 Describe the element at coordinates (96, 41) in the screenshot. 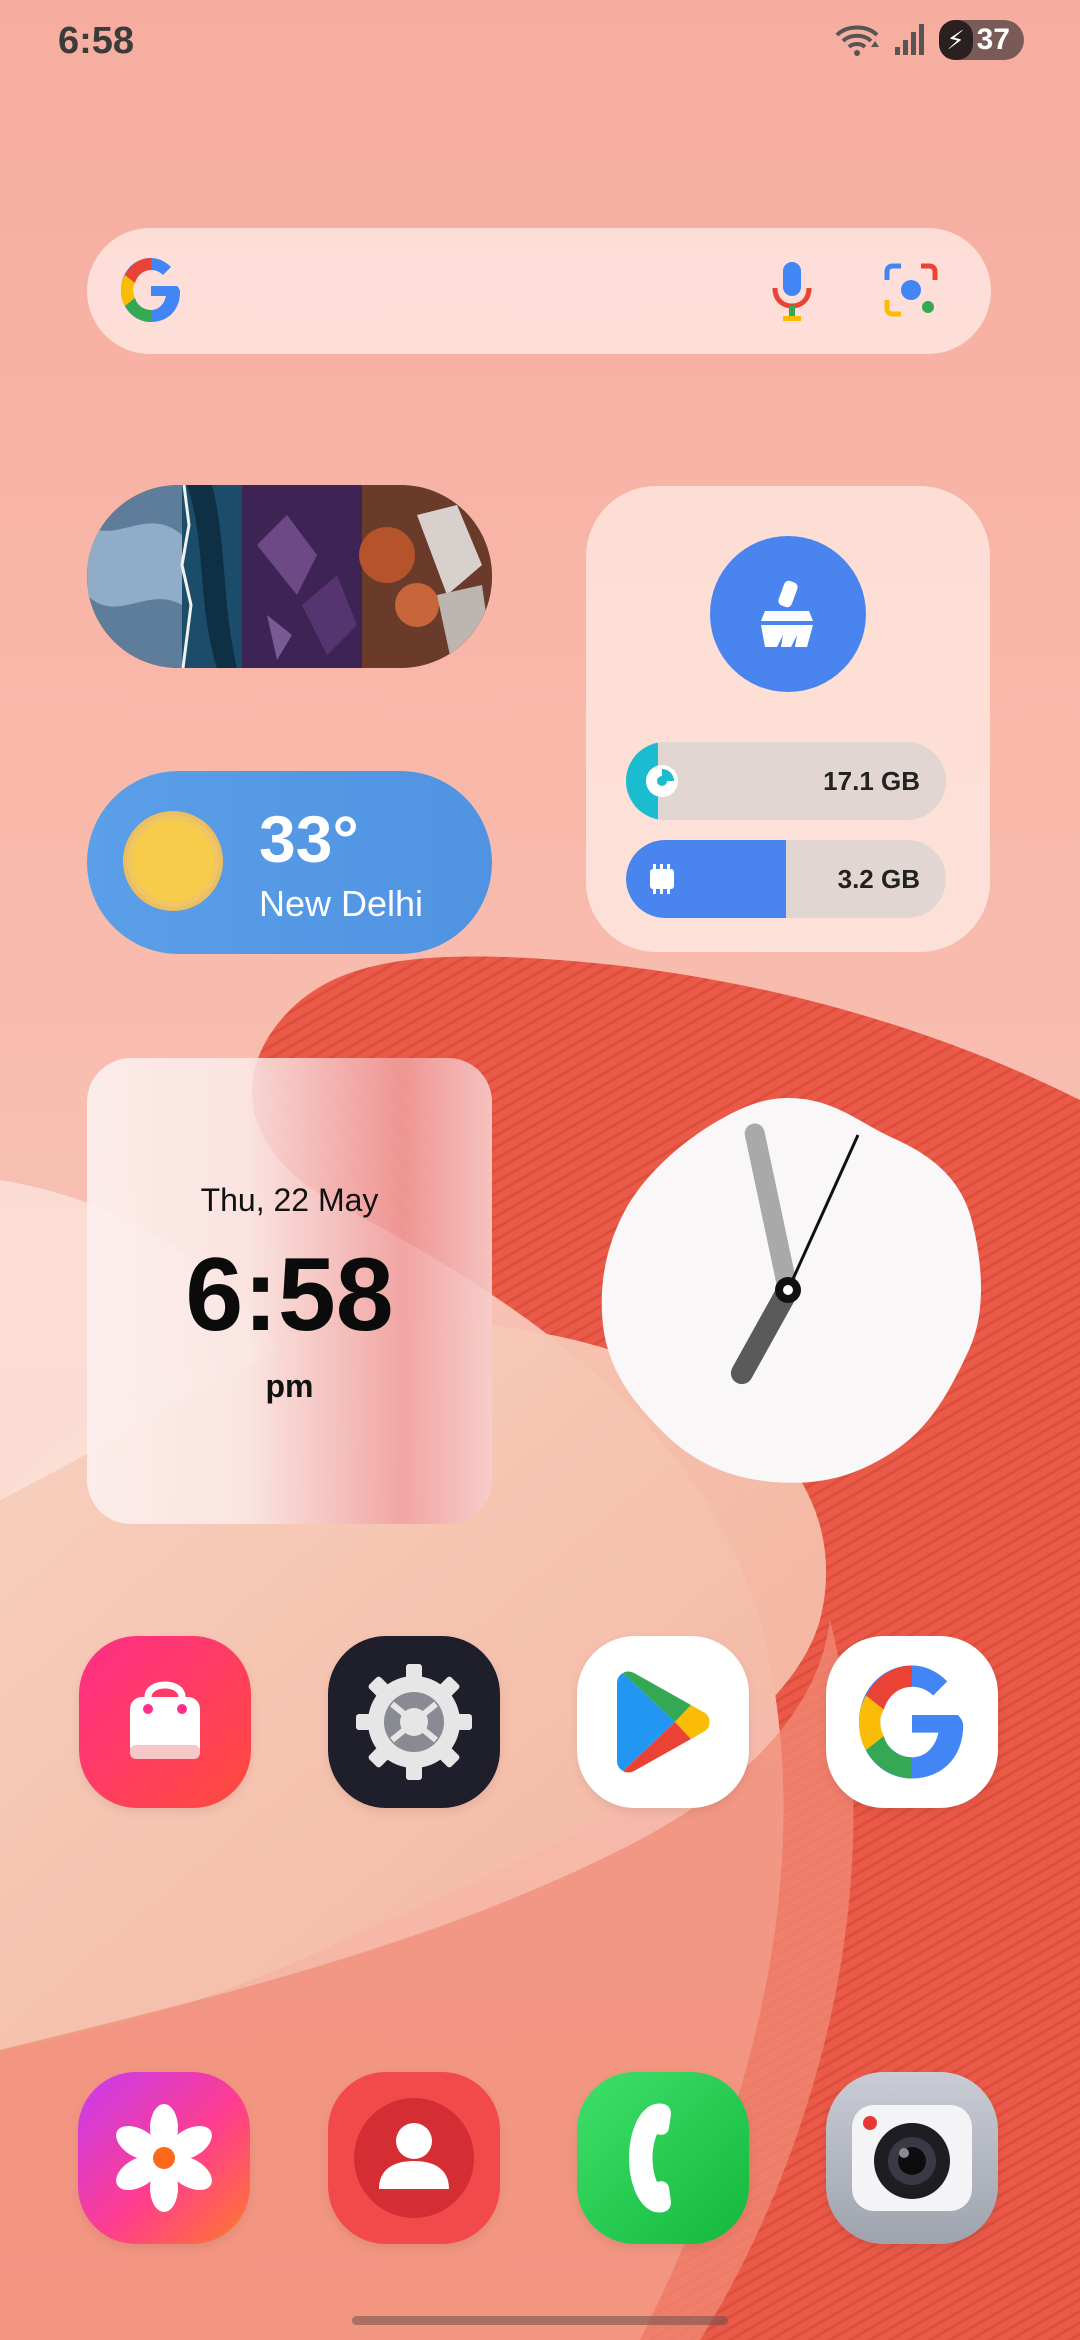

I see `status-time: 6:58` at that location.